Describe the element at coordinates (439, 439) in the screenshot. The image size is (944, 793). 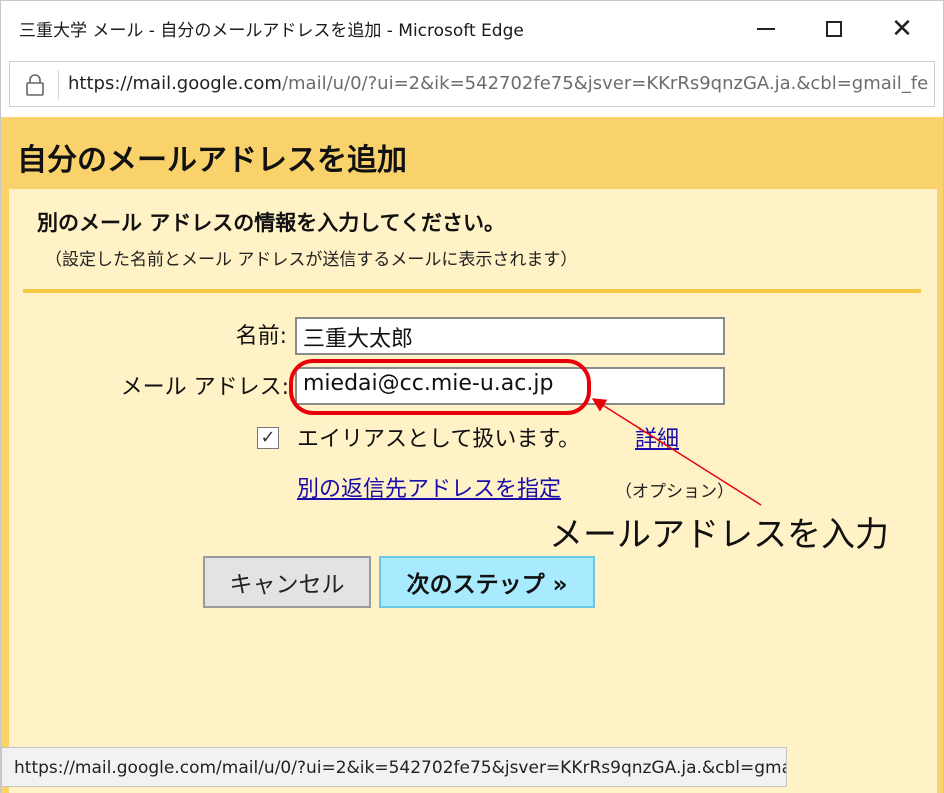
I see `alias-label: エイリアスとして扱います。` at that location.